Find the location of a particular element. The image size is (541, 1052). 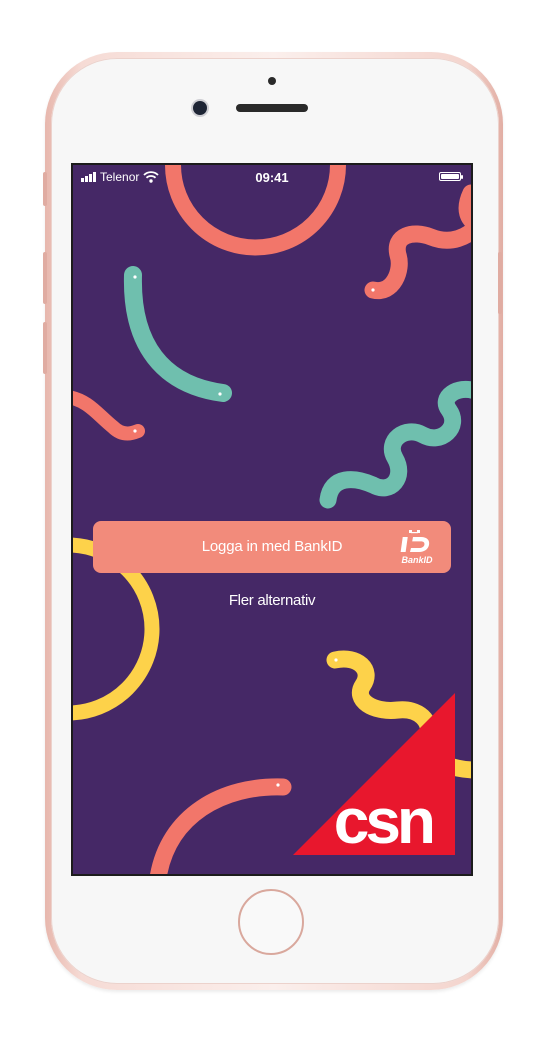

coral-squiggle-top-right is located at coordinates (417, 260).